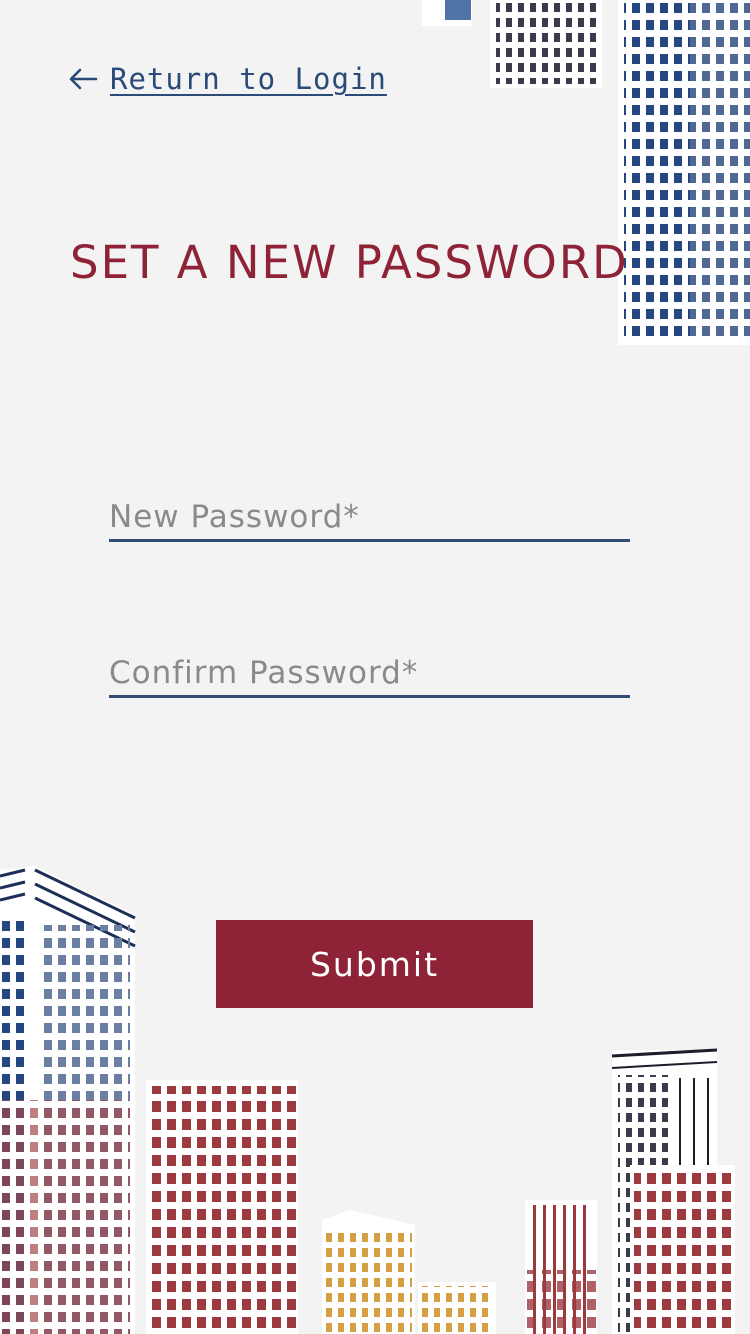  I want to click on return-to-login-link: Return to Login, so click(227, 79).